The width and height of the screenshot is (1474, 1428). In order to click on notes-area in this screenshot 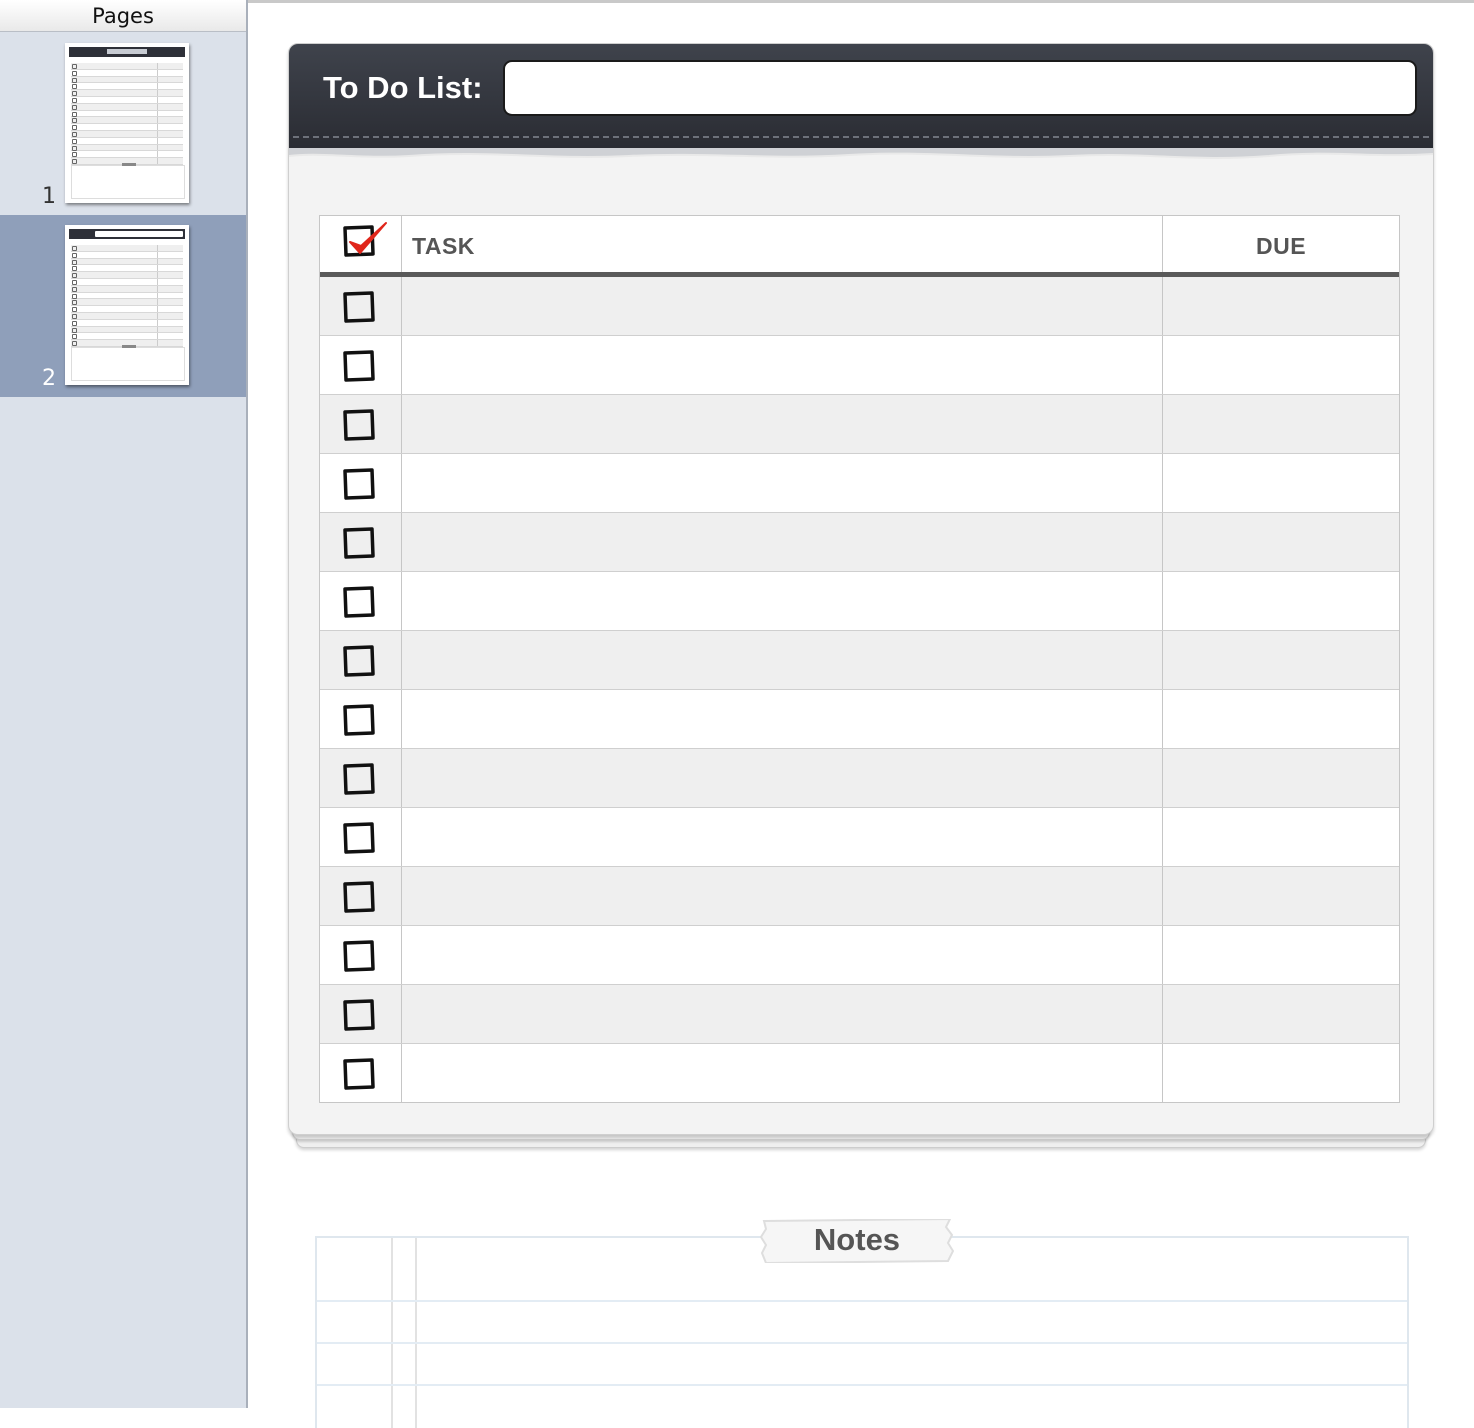, I will do `click(862, 1332)`.